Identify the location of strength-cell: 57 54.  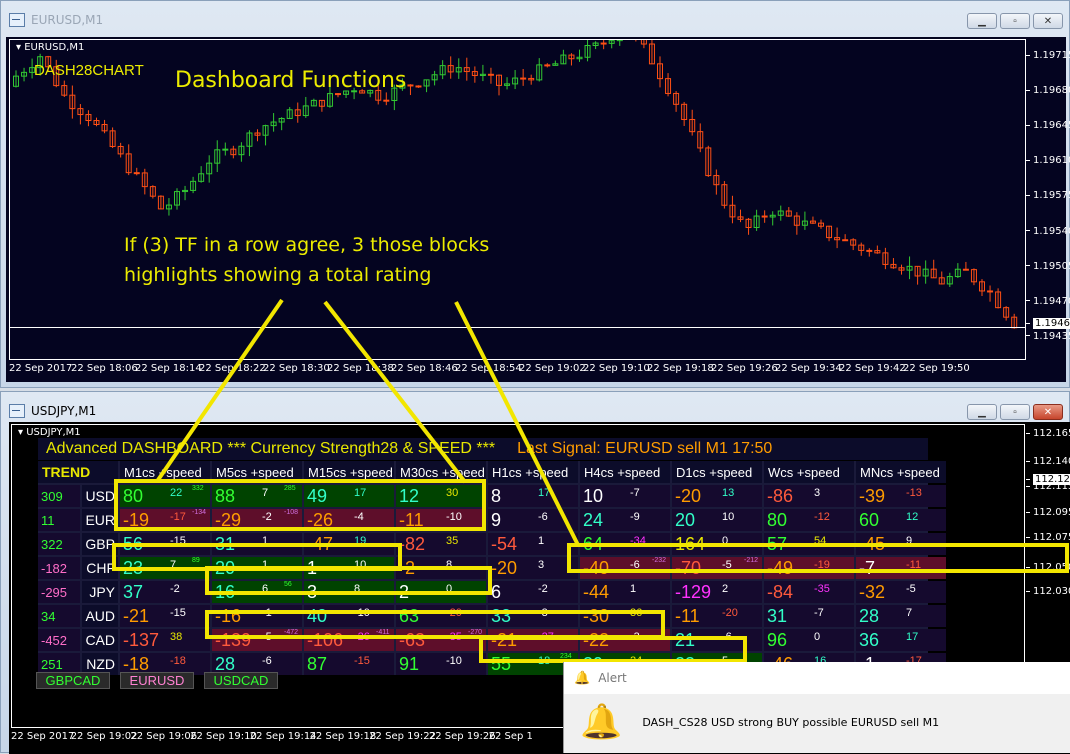
(809, 544).